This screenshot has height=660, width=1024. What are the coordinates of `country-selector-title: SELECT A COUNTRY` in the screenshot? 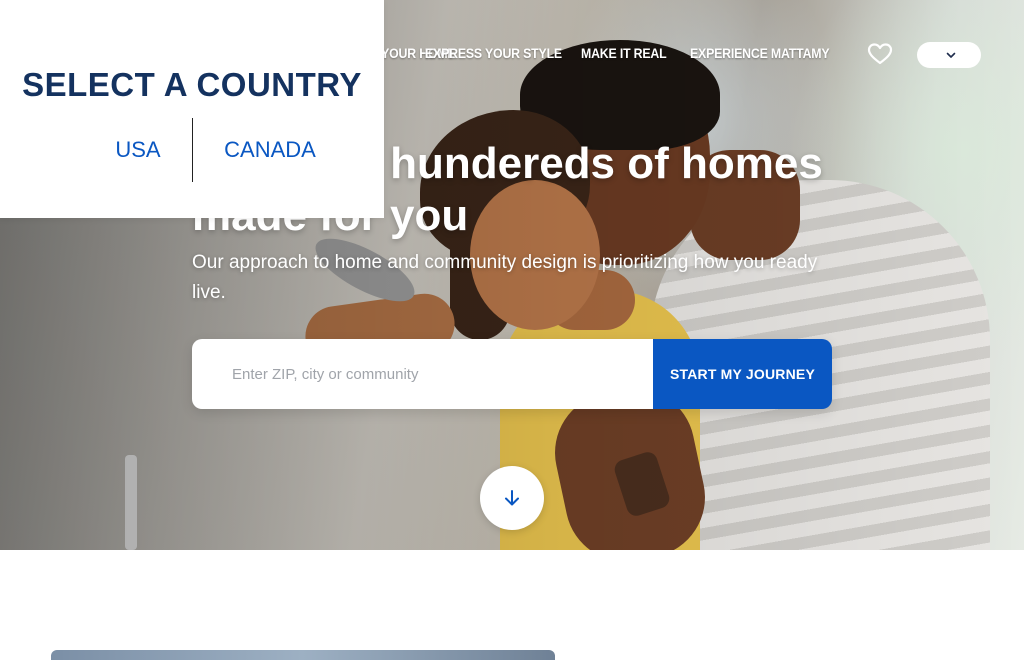 It's located at (192, 84).